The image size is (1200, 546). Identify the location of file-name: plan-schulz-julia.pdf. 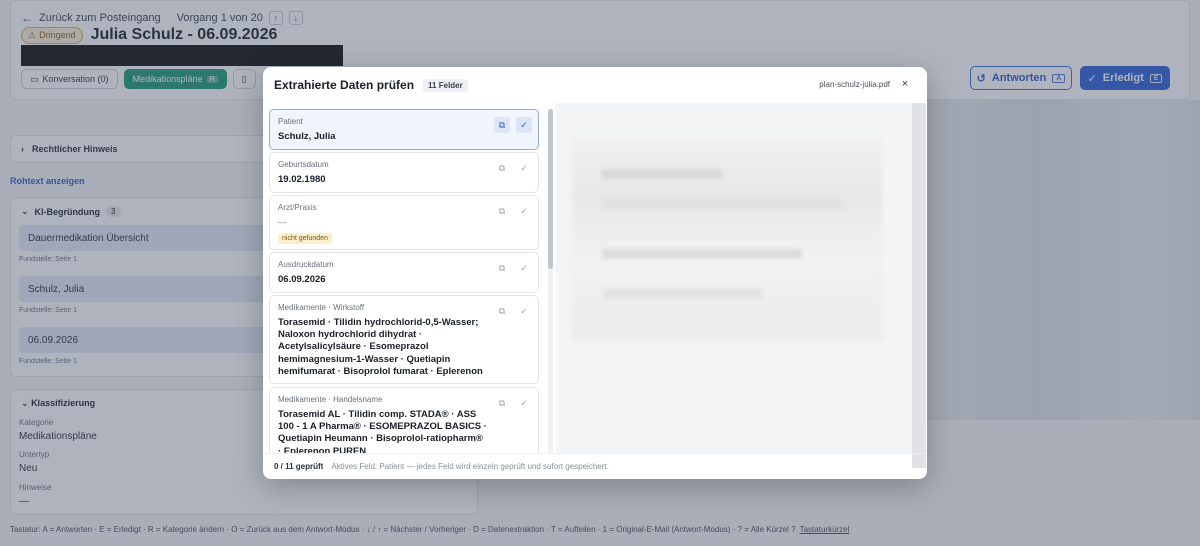
(854, 84).